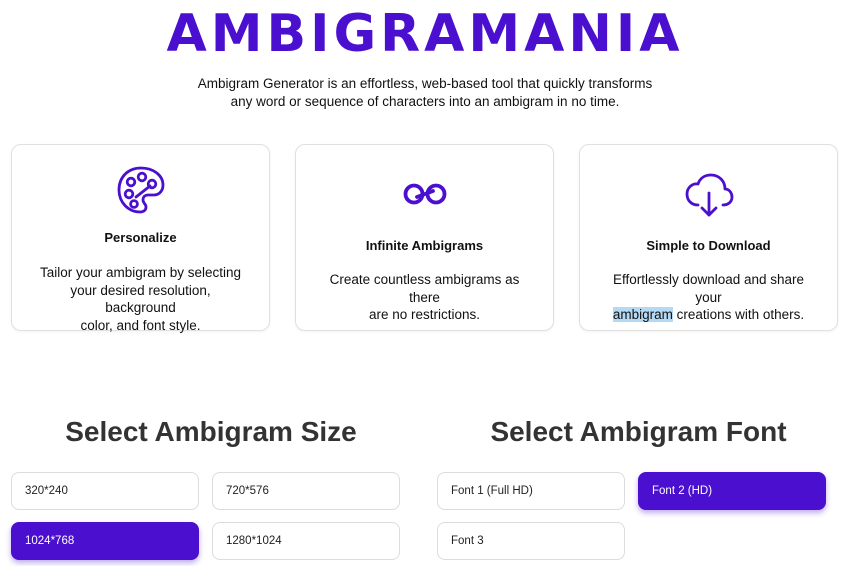 Image resolution: width=850 pixels, height=566 pixels. I want to click on feature-title: Infinite Ambigrams, so click(424, 245).